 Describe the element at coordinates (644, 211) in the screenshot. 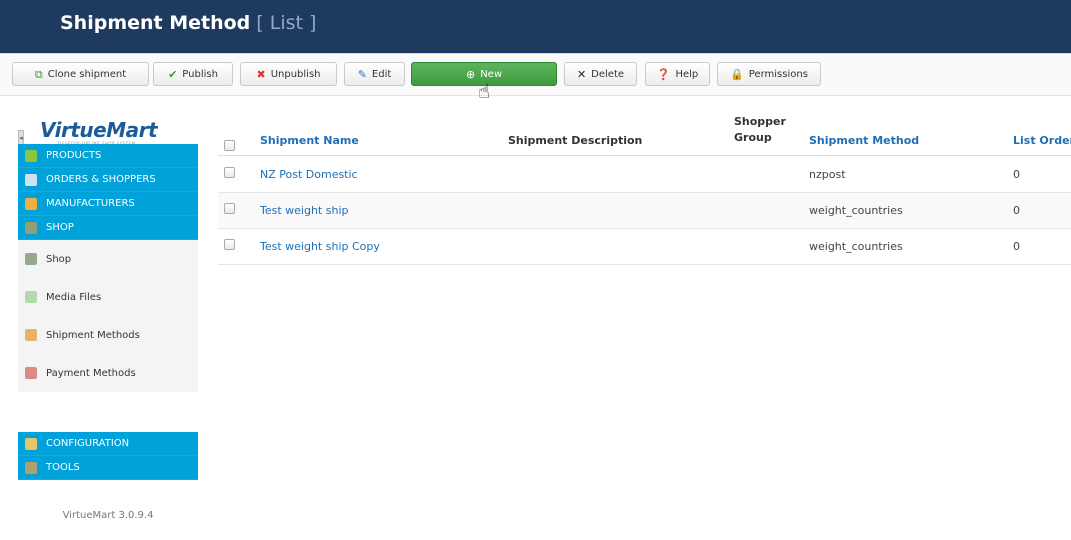

I see `table-row: Test weight ship weight_countries 0` at that location.